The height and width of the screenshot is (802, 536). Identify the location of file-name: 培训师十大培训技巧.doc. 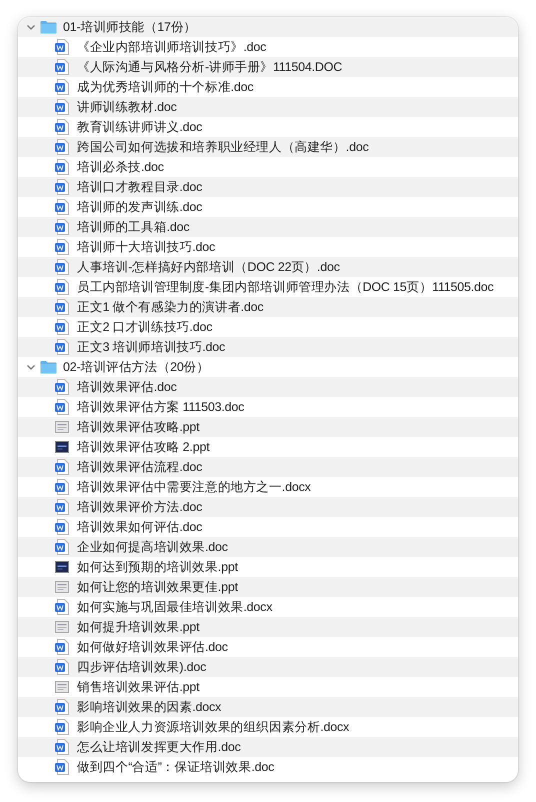
(146, 247).